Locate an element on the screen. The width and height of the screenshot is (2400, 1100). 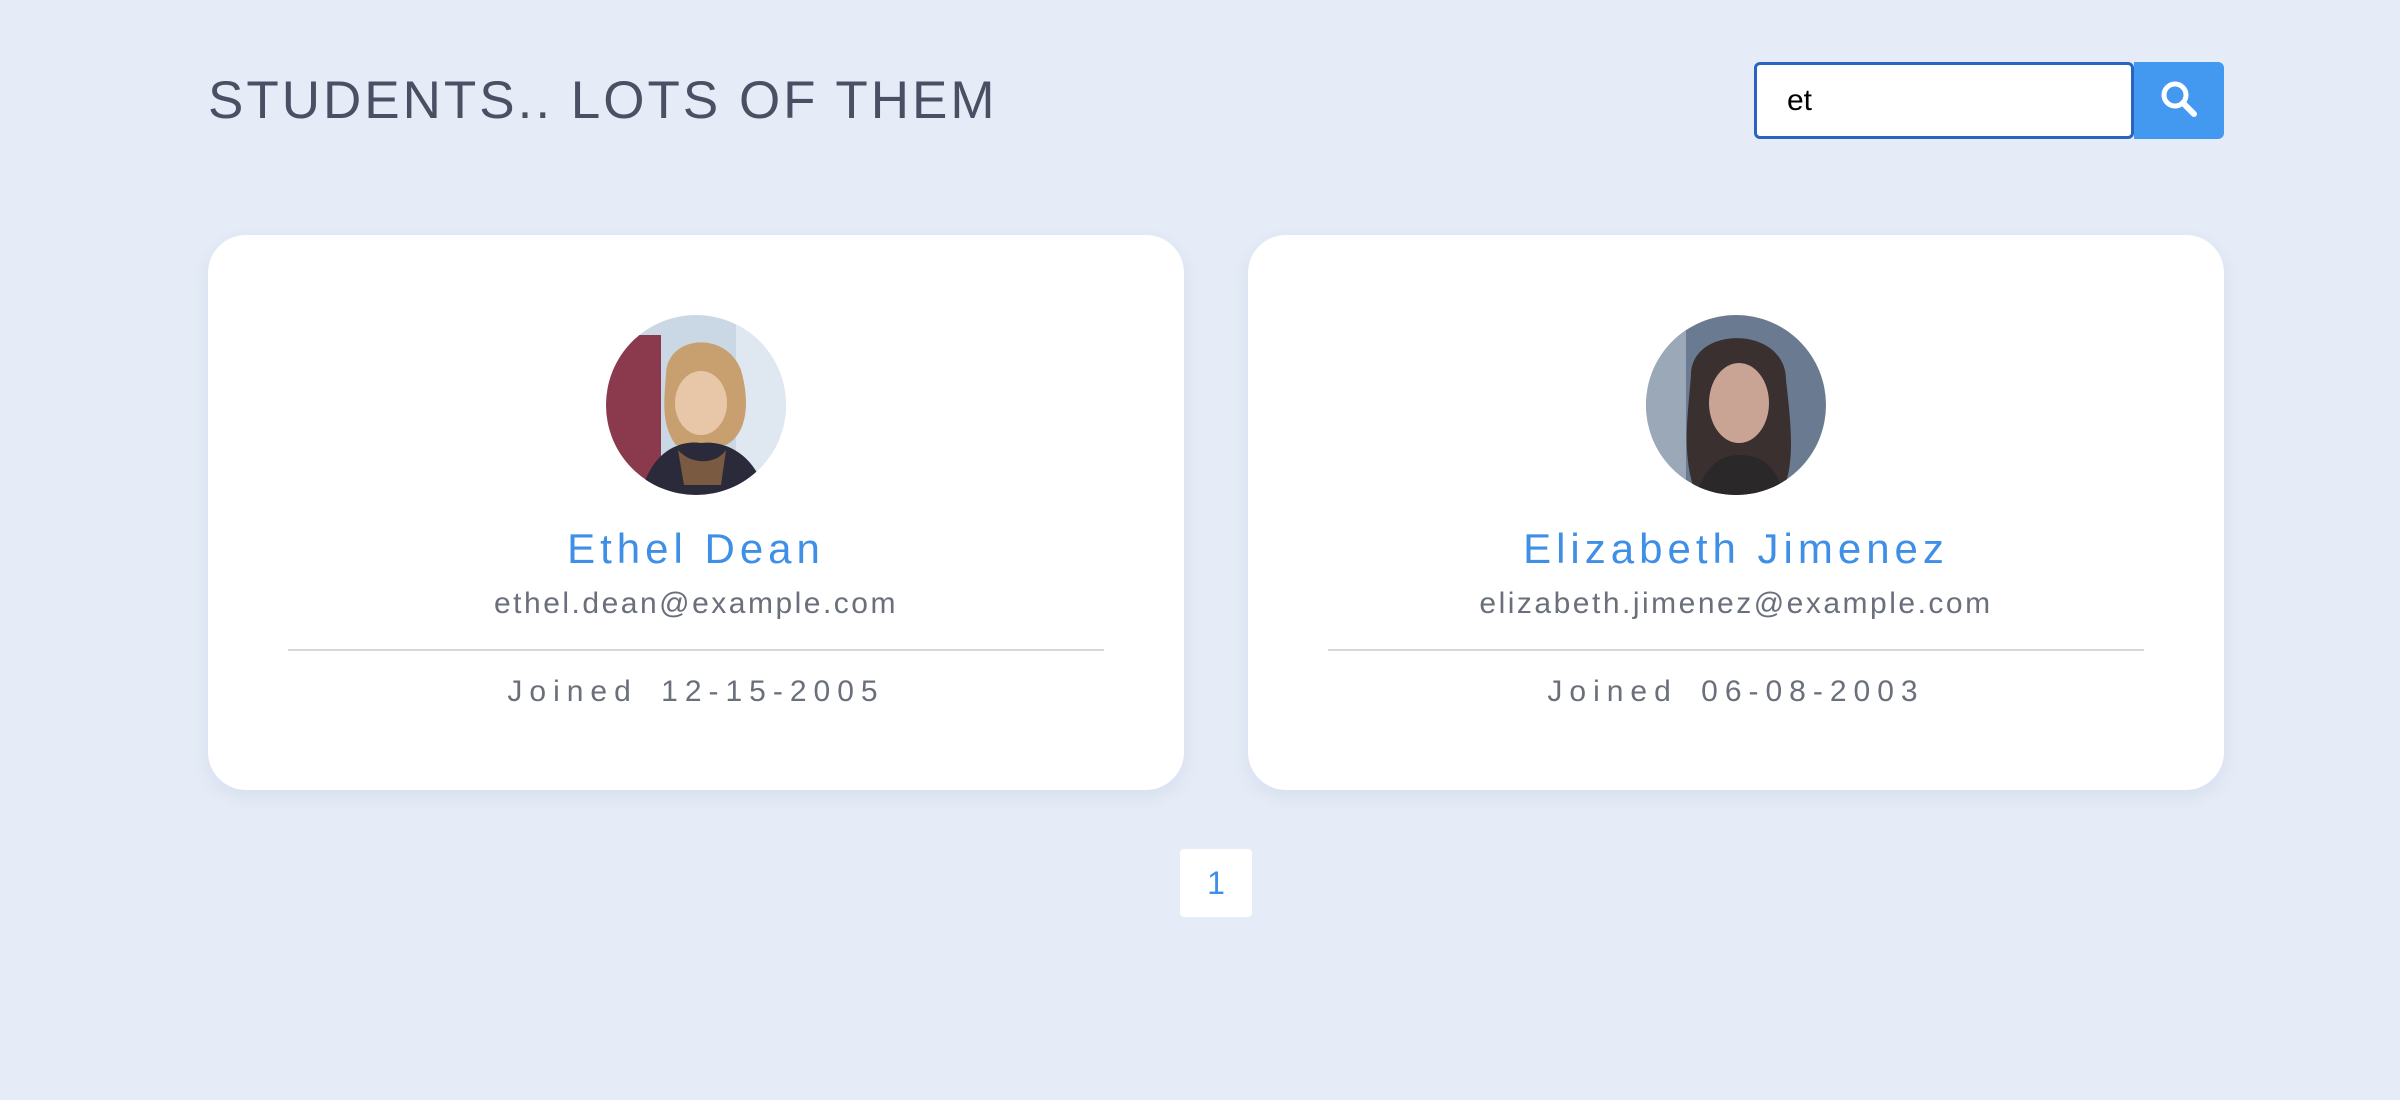
student-joined: Joined 12-15-2005 is located at coordinates (696, 692).